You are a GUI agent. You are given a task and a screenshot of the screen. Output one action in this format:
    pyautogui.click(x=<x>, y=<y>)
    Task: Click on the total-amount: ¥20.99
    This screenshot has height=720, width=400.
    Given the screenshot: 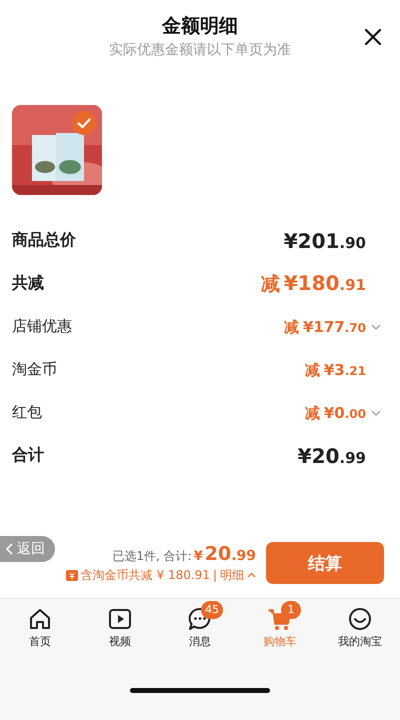 What is the action you would take?
    pyautogui.click(x=224, y=553)
    